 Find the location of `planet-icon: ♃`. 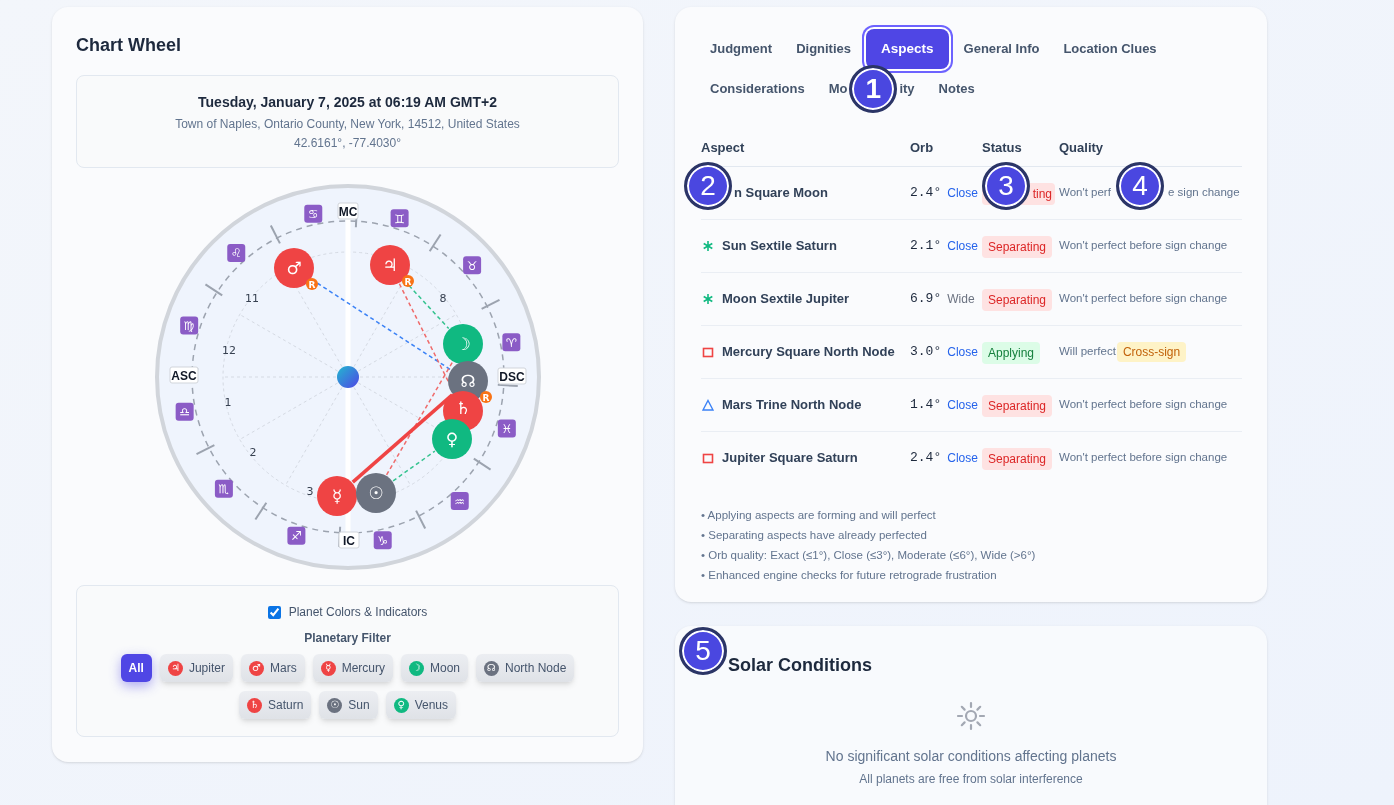

planet-icon: ♃ is located at coordinates (175, 668).